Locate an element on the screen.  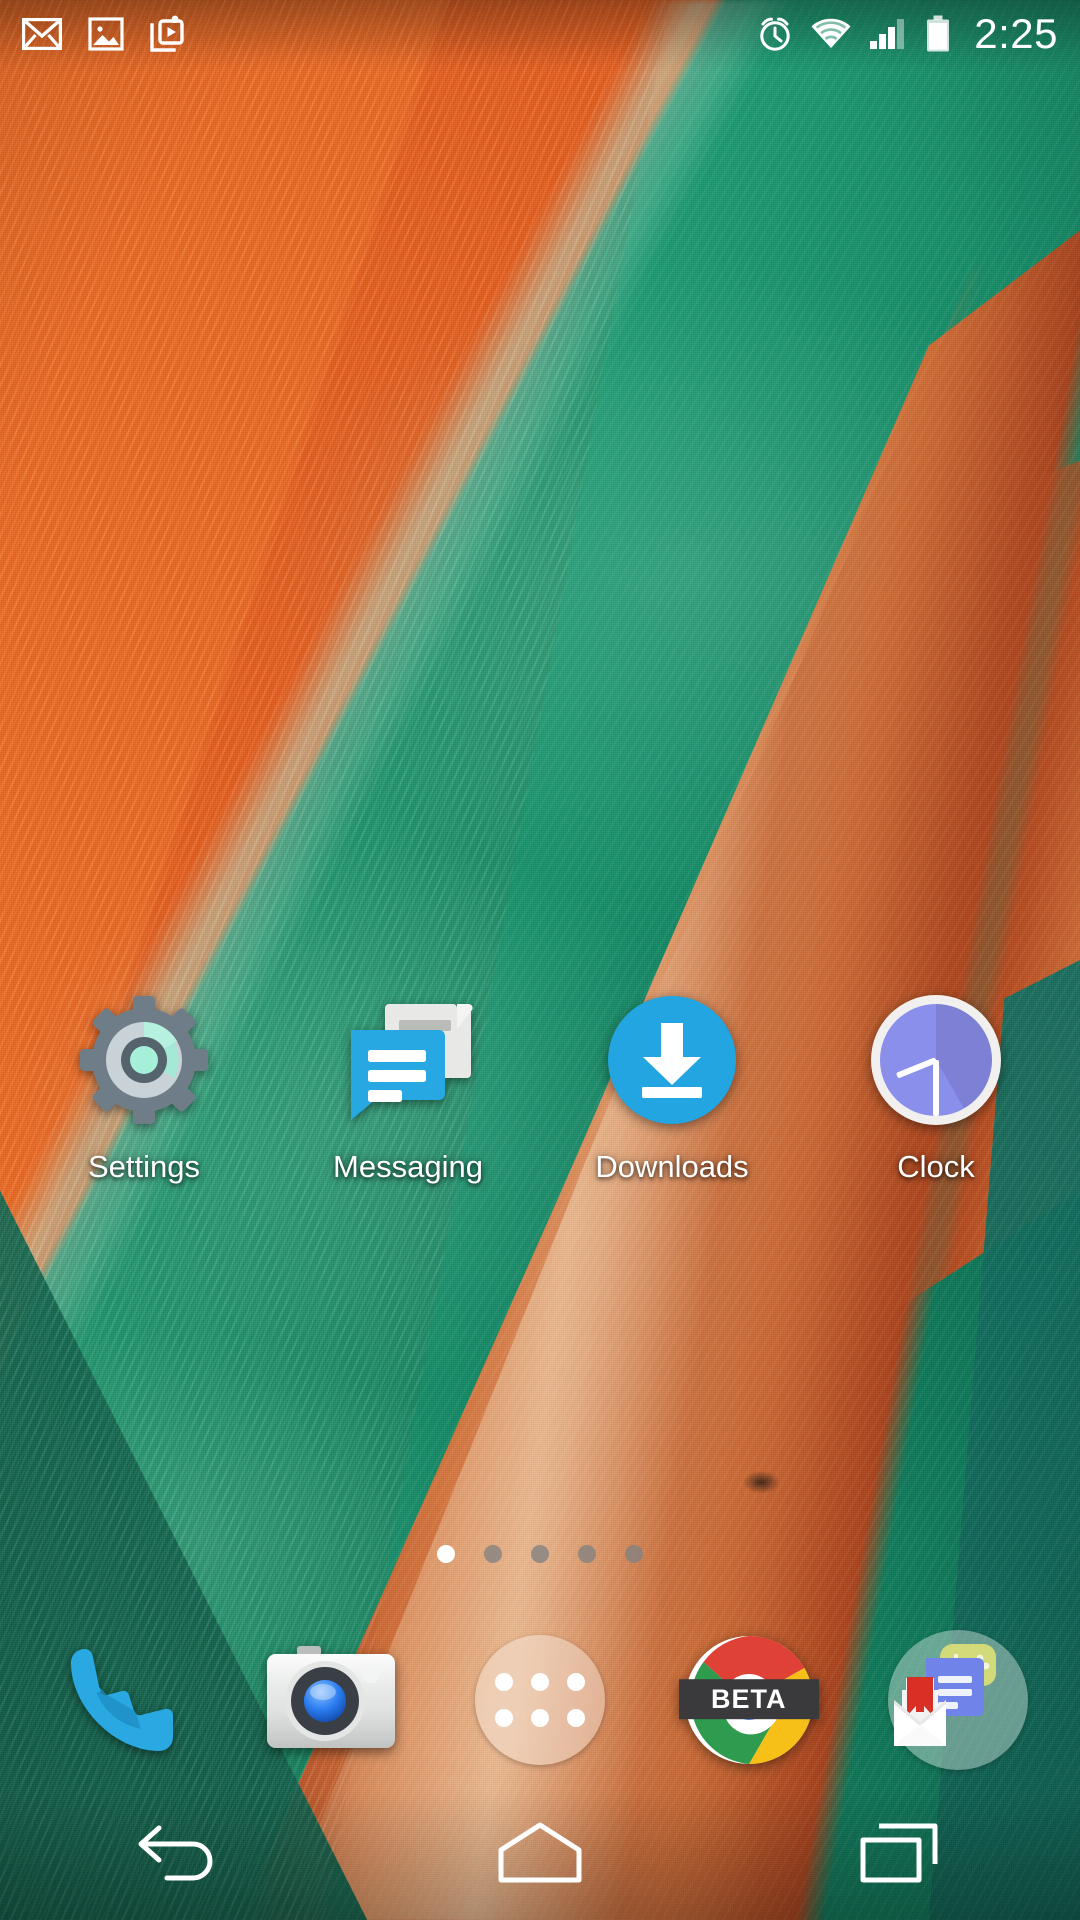
gmail-notification-icon is located at coordinates (42, 36).